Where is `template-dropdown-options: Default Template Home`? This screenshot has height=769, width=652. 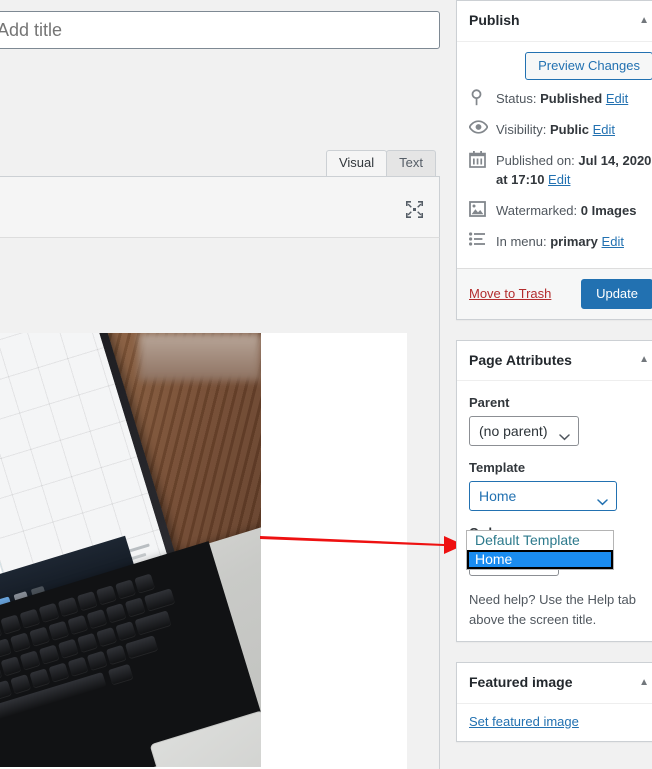
template-dropdown-options: Default Template Home is located at coordinates (540, 550).